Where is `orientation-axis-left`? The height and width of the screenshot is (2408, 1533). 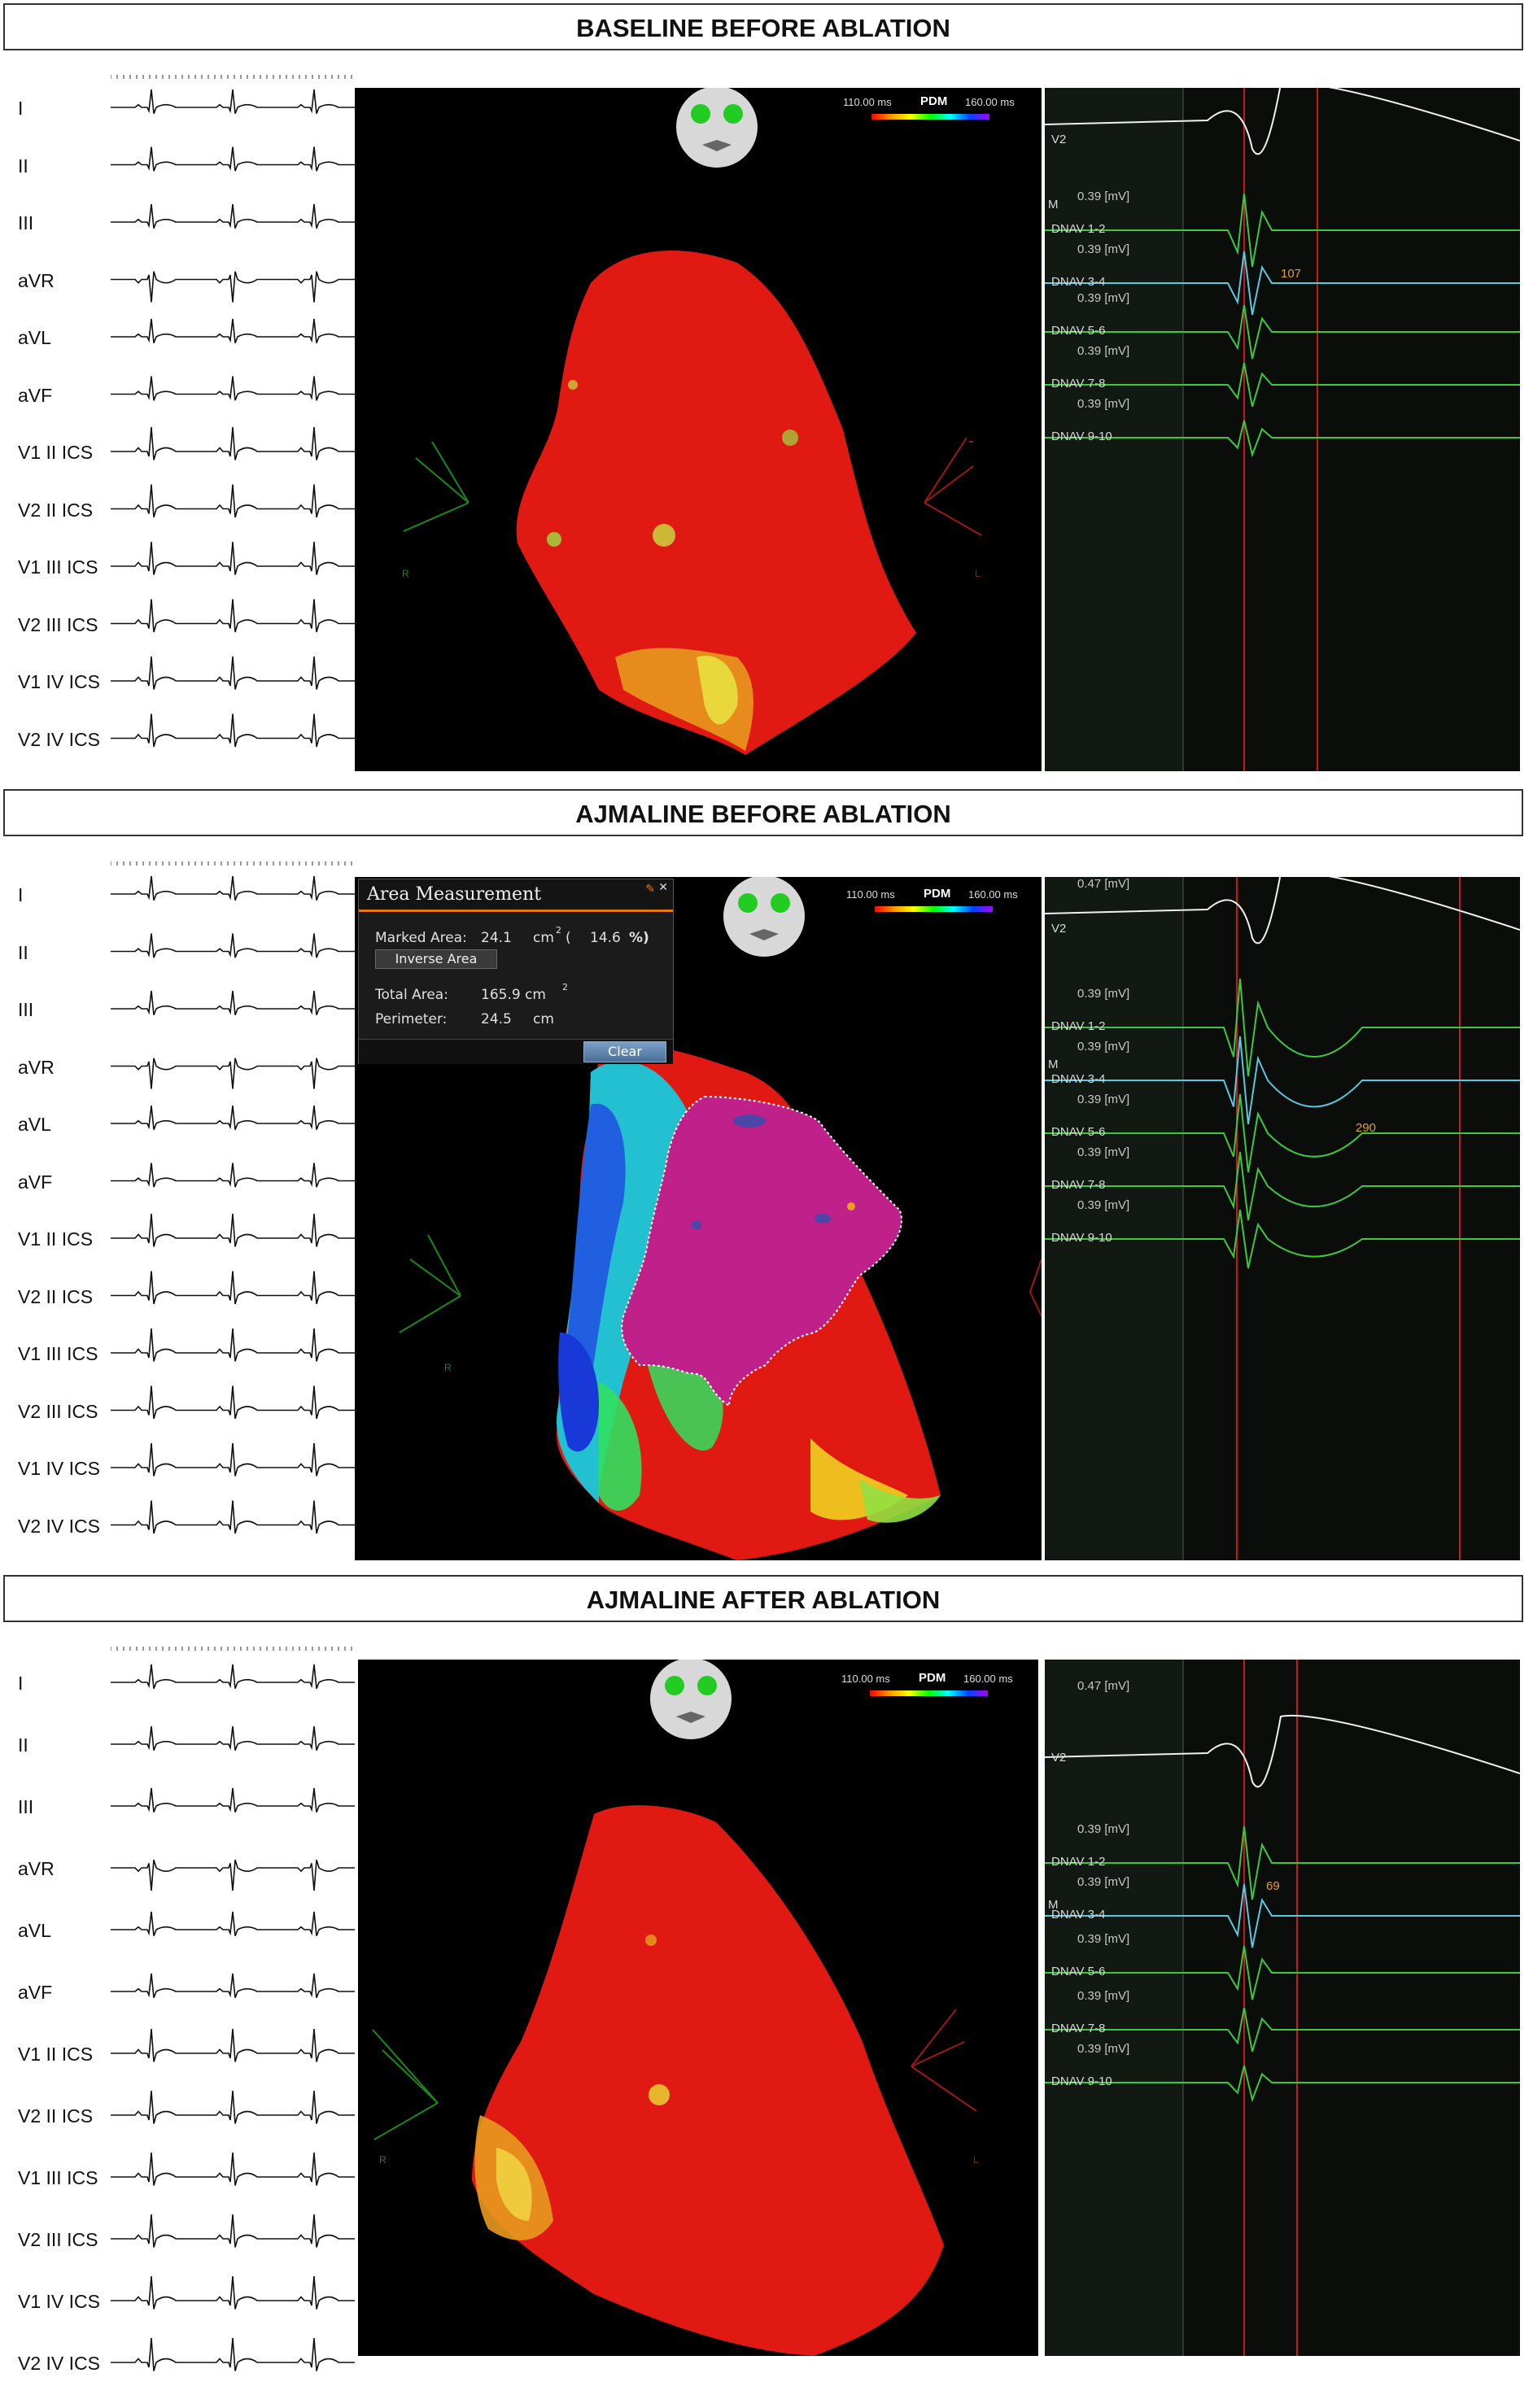
orientation-axis-left is located at coordinates (405, 2084).